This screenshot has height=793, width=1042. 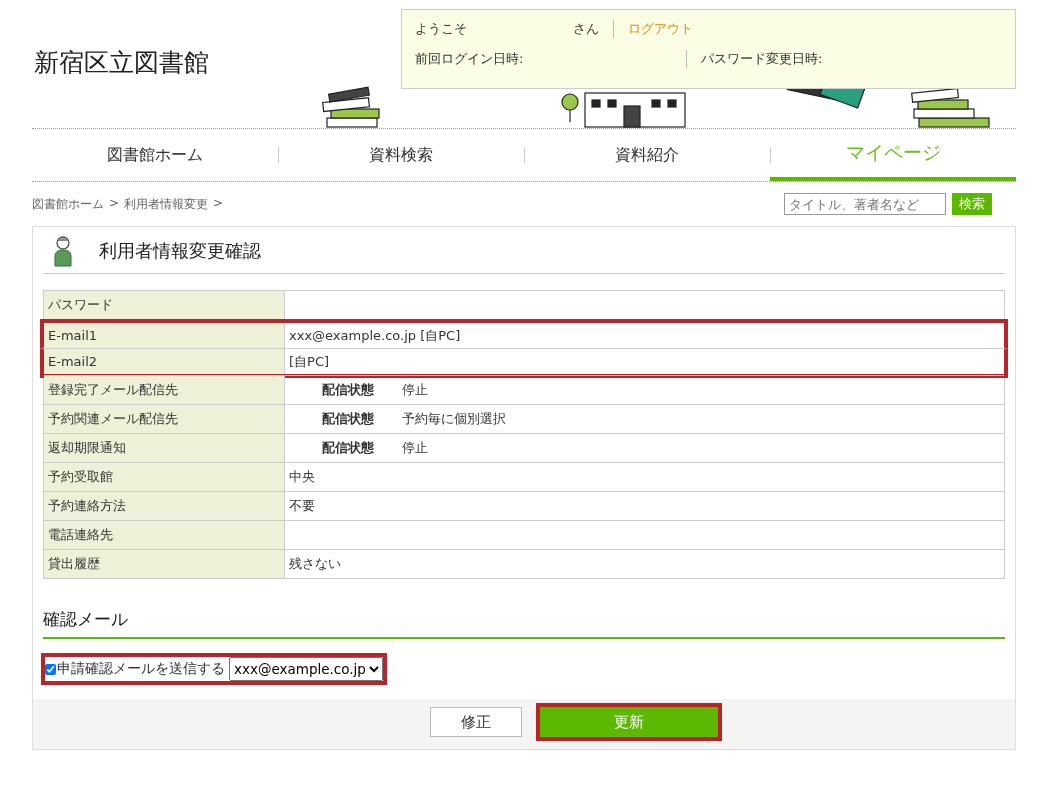 What do you see at coordinates (164, 535) in the screenshot?
I see `field-label: 電話連絡先` at bounding box center [164, 535].